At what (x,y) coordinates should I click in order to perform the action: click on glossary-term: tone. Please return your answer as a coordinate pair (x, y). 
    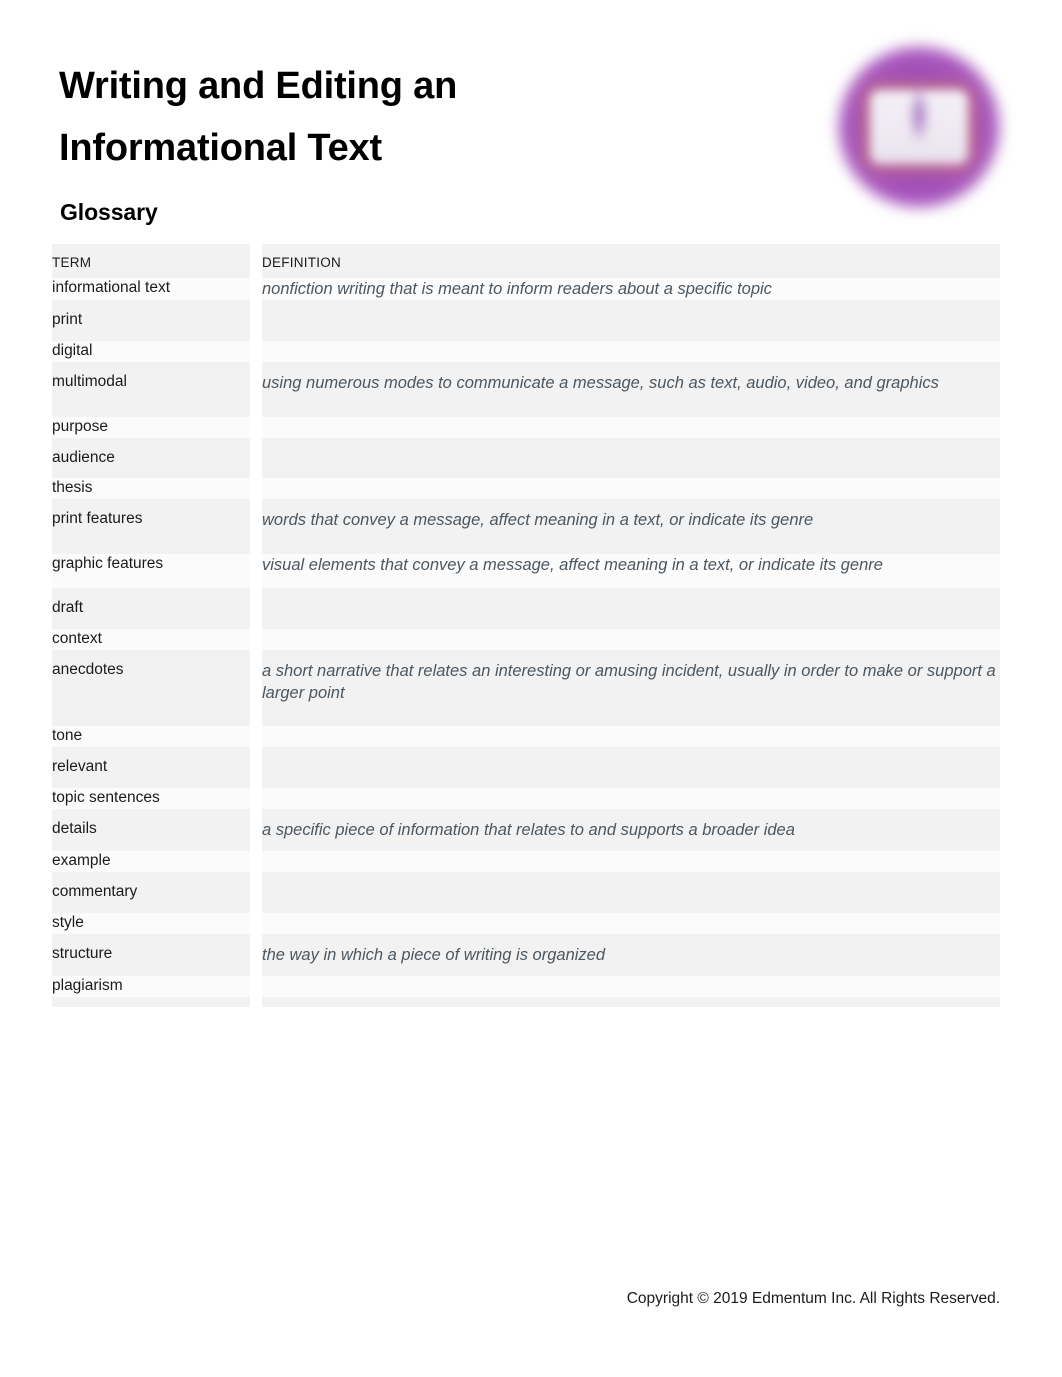
    Looking at the image, I should click on (151, 737).